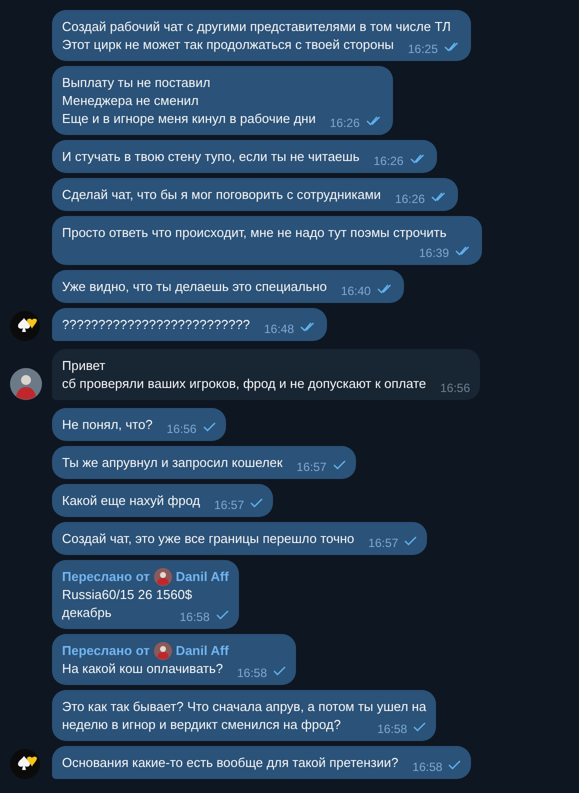 The image size is (579, 793). What do you see at coordinates (244, 707) in the screenshot?
I see `message-text: Это как так бывает? Что сначала апрув, а потом ты ушел на` at bounding box center [244, 707].